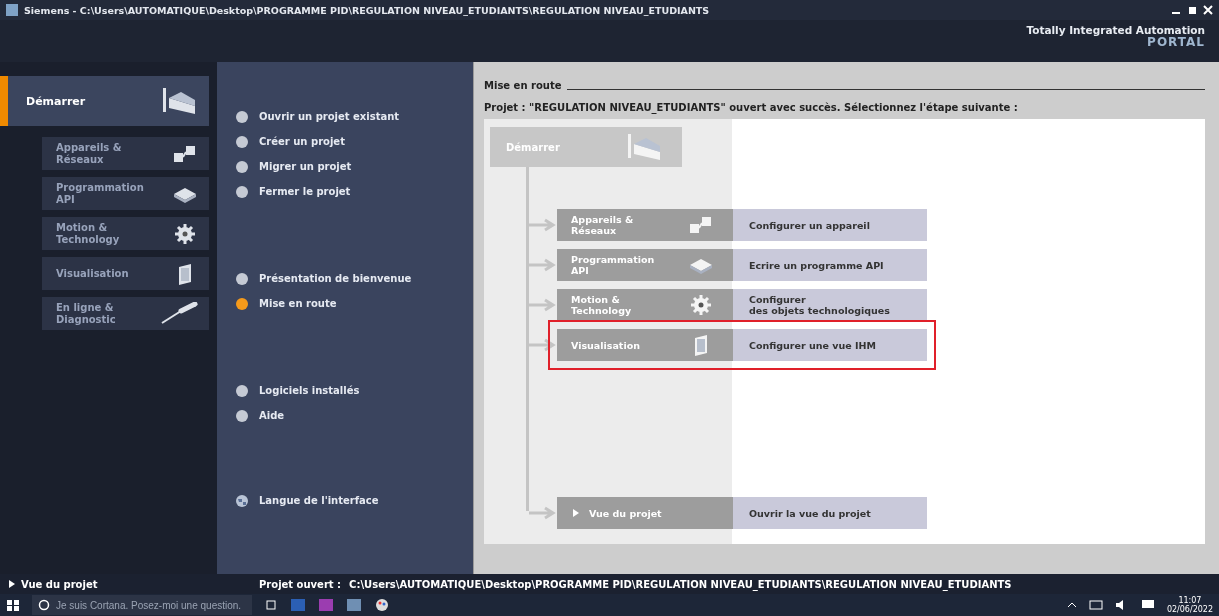 This screenshot has height=616, width=1219. Describe the element at coordinates (601, 305) in the screenshot. I see `step-label: Motion & Technology` at that location.